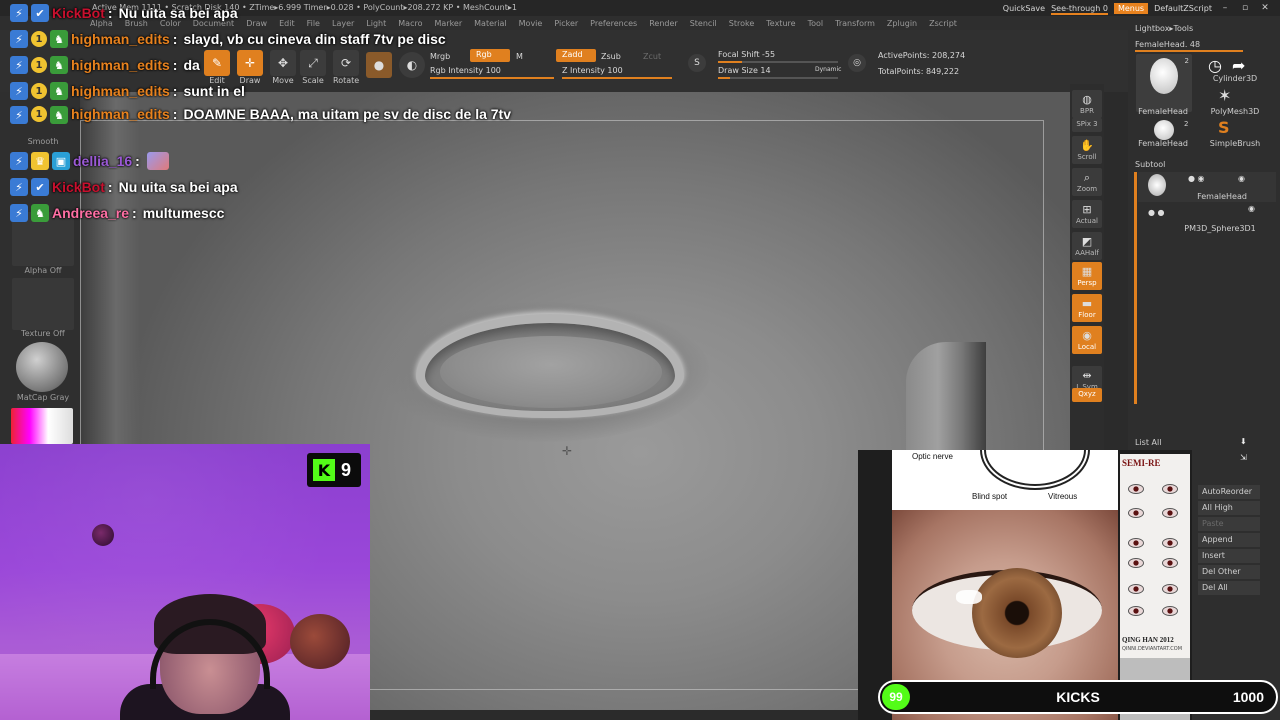  What do you see at coordinates (1243, 441) in the screenshot?
I see `arrow-down-icon: ⬇` at bounding box center [1243, 441].